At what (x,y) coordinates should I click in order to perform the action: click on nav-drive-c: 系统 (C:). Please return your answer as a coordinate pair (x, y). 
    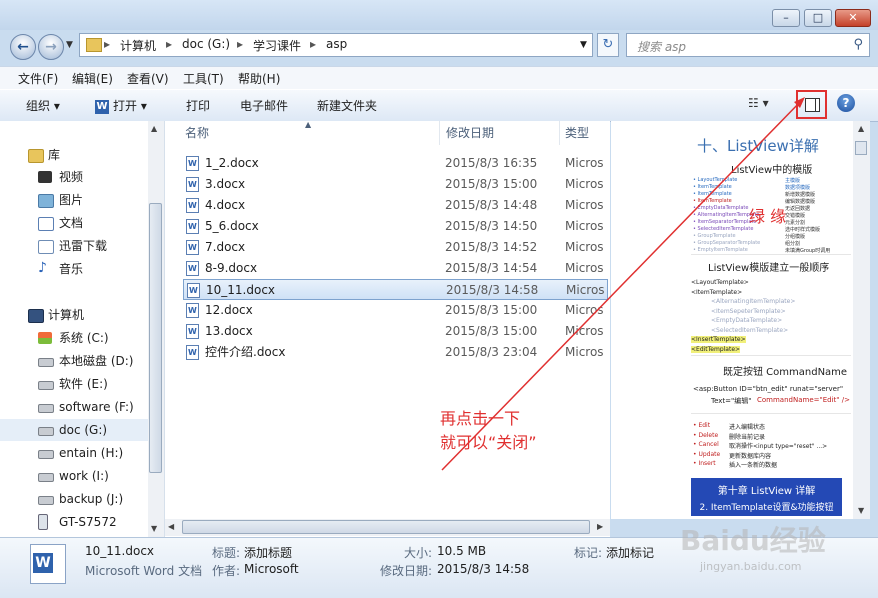
    Looking at the image, I should click on (74, 338).